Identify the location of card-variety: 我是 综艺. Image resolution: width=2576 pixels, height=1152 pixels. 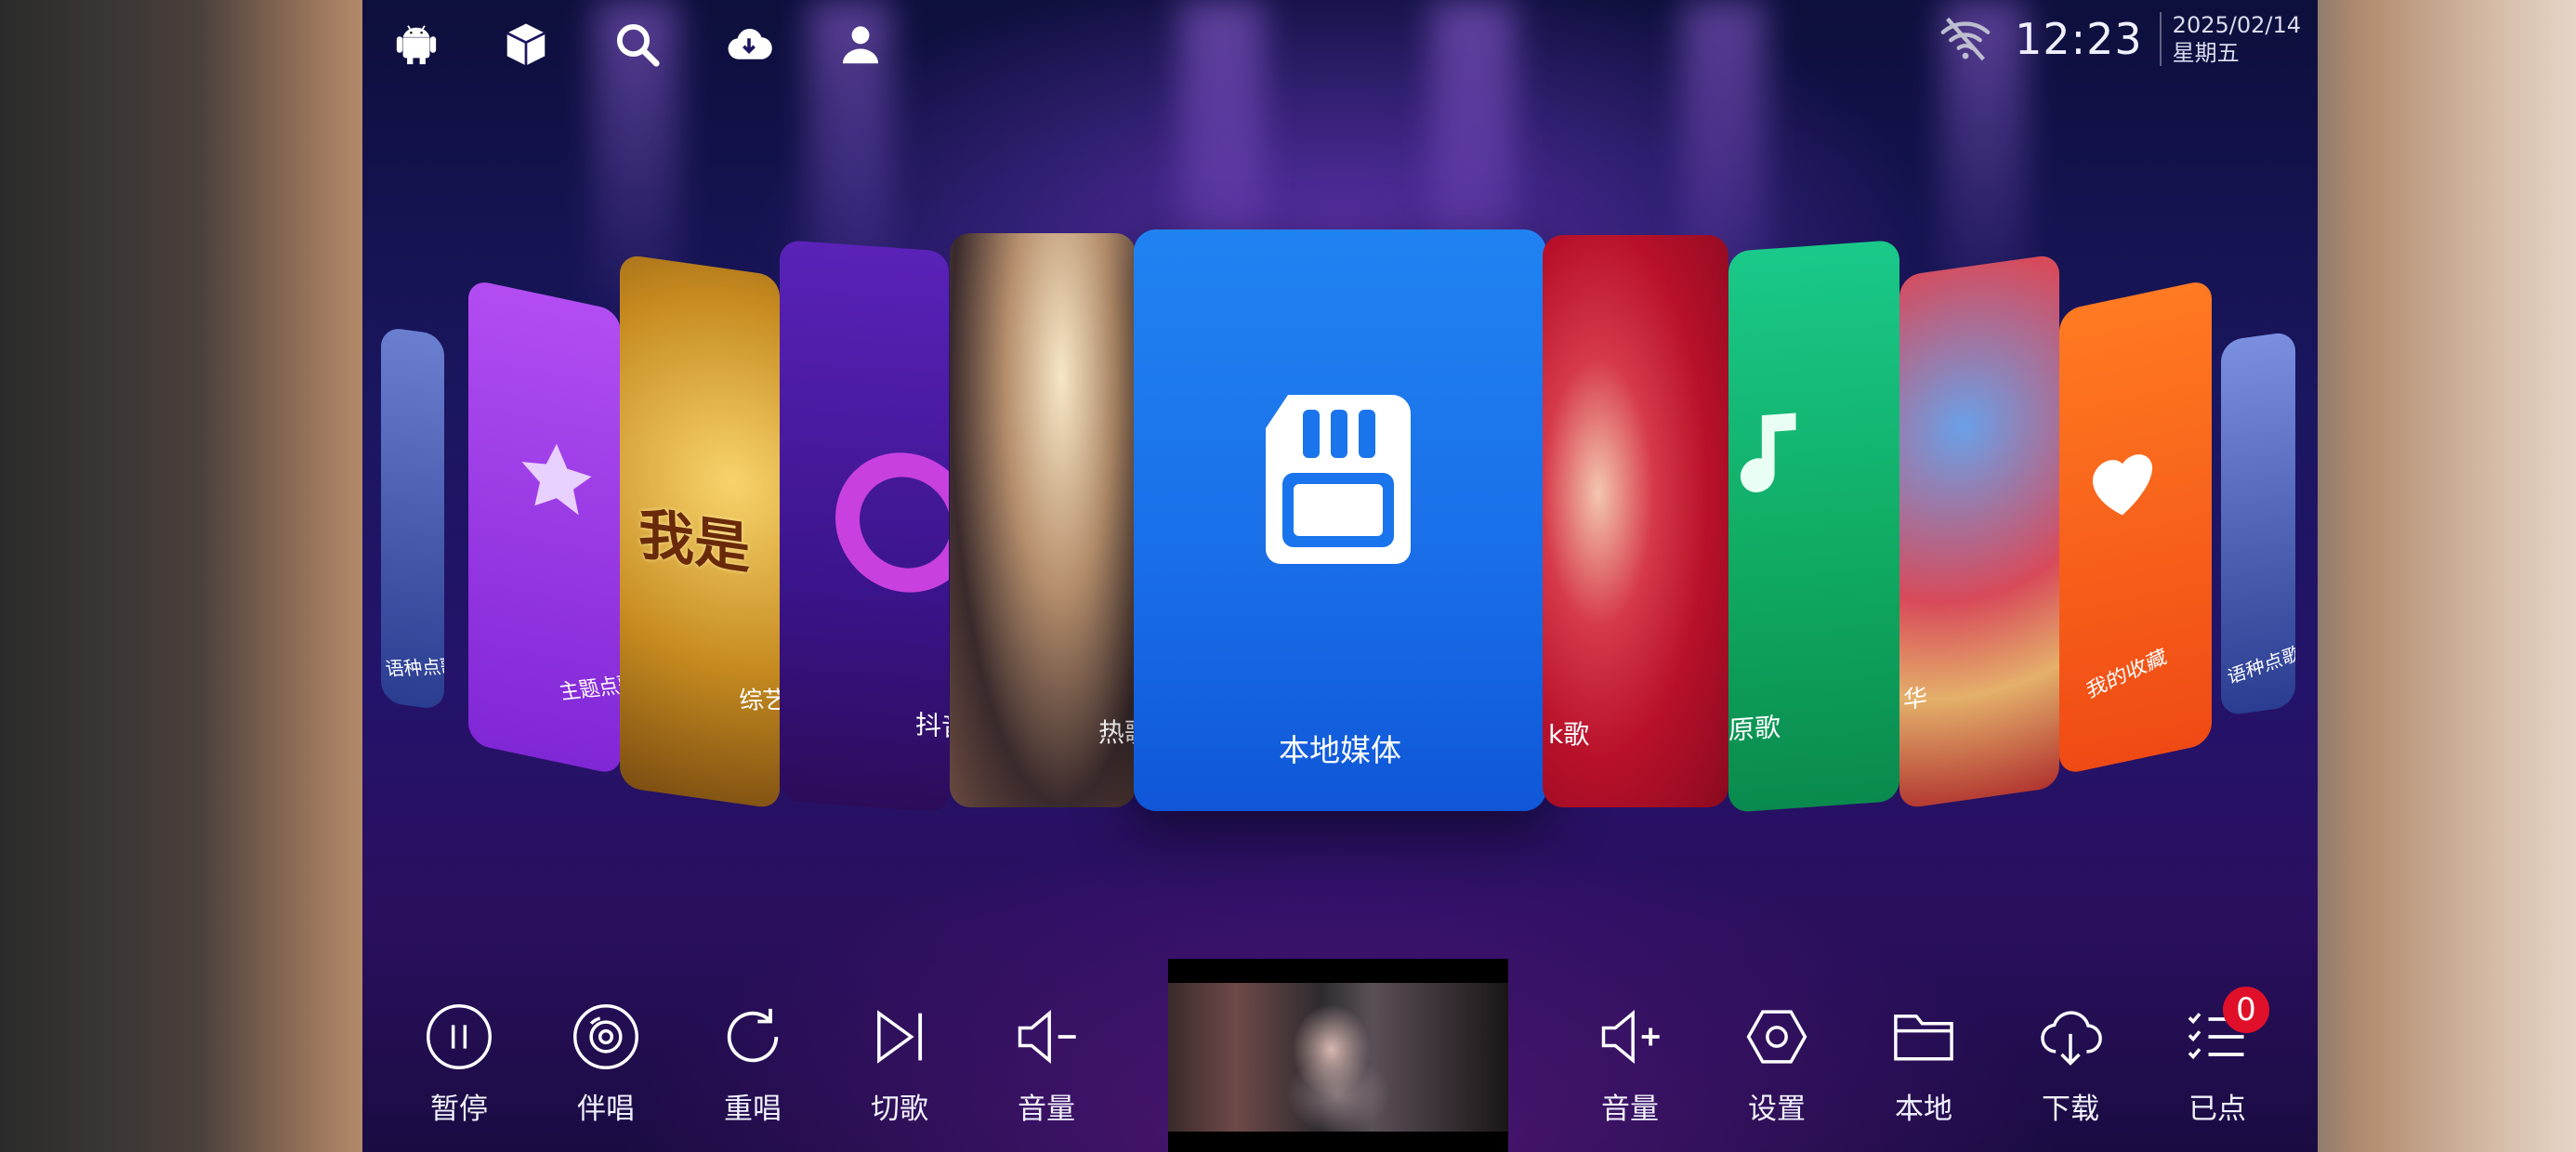
(700, 532).